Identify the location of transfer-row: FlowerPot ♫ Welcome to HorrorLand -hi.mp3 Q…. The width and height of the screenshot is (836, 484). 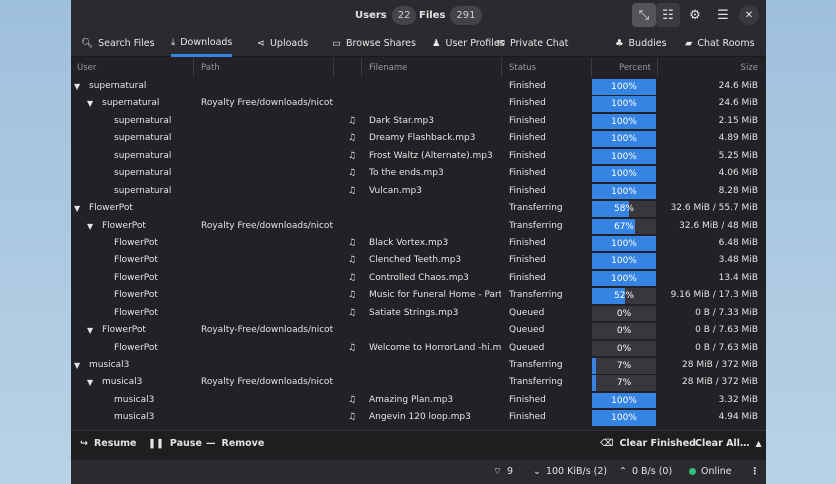
(418, 348).